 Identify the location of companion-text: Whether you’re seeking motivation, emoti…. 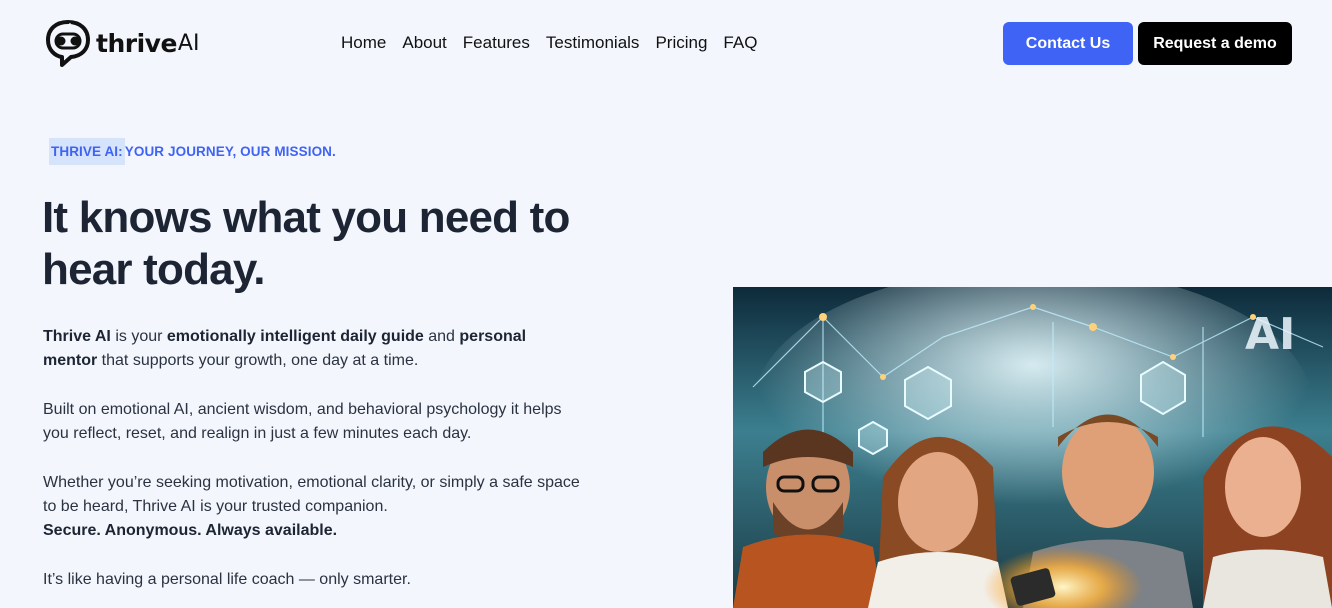
(311, 494).